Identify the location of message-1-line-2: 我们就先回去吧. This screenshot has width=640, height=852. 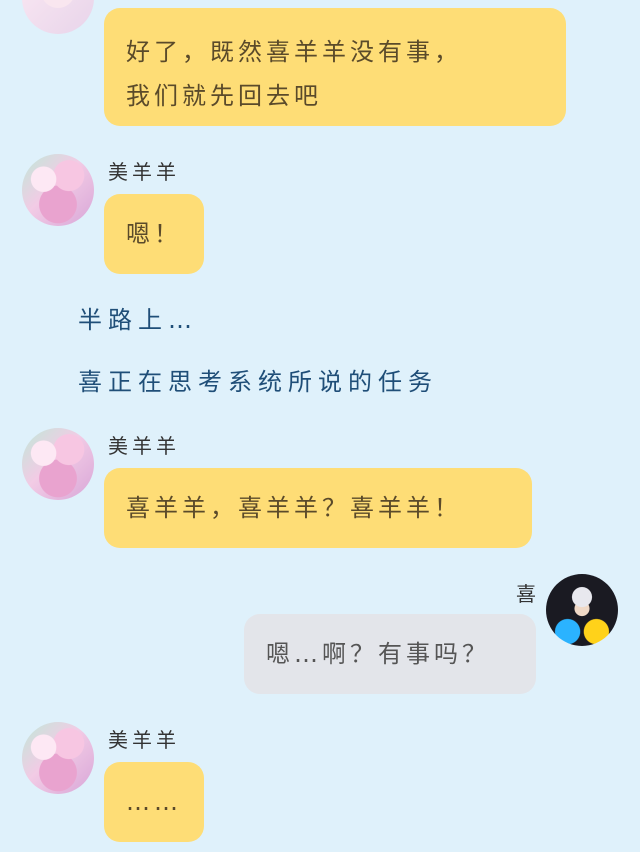
(224, 96).